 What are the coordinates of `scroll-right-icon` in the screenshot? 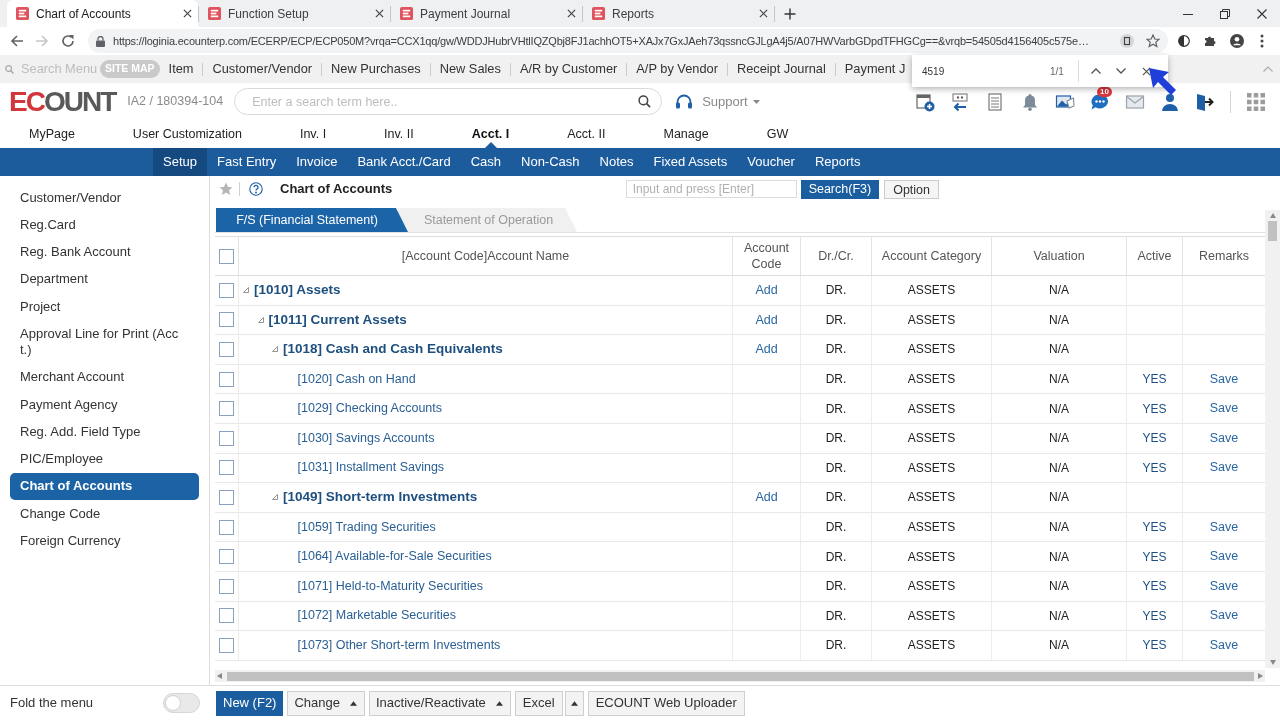 It's located at (1260, 676).